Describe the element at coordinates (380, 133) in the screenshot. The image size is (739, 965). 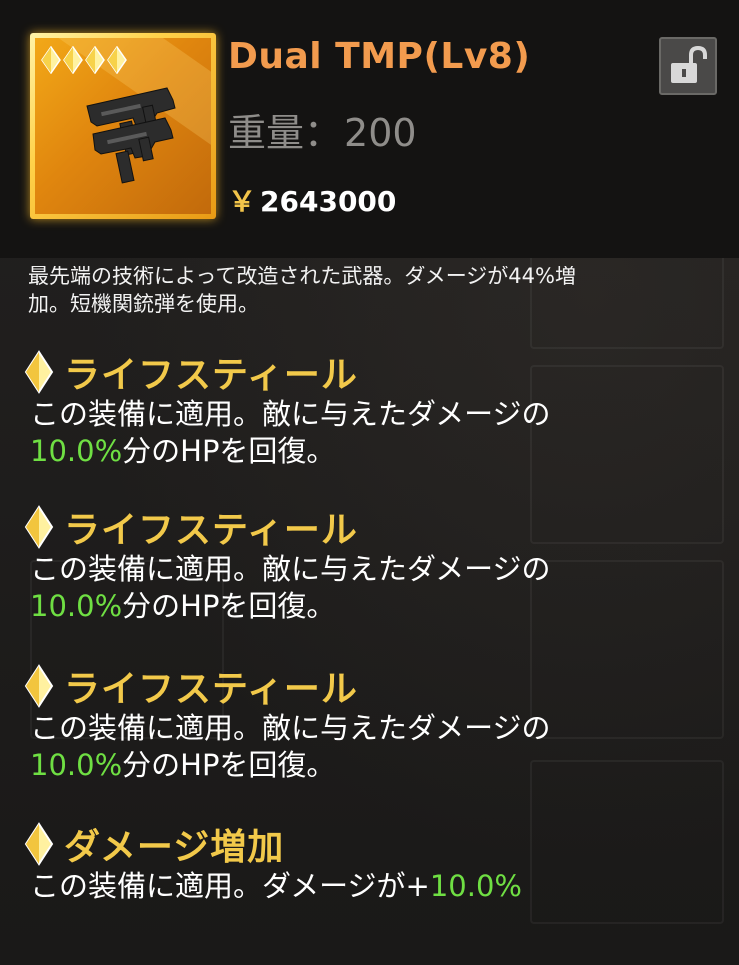
I see `weight-value: 200` at that location.